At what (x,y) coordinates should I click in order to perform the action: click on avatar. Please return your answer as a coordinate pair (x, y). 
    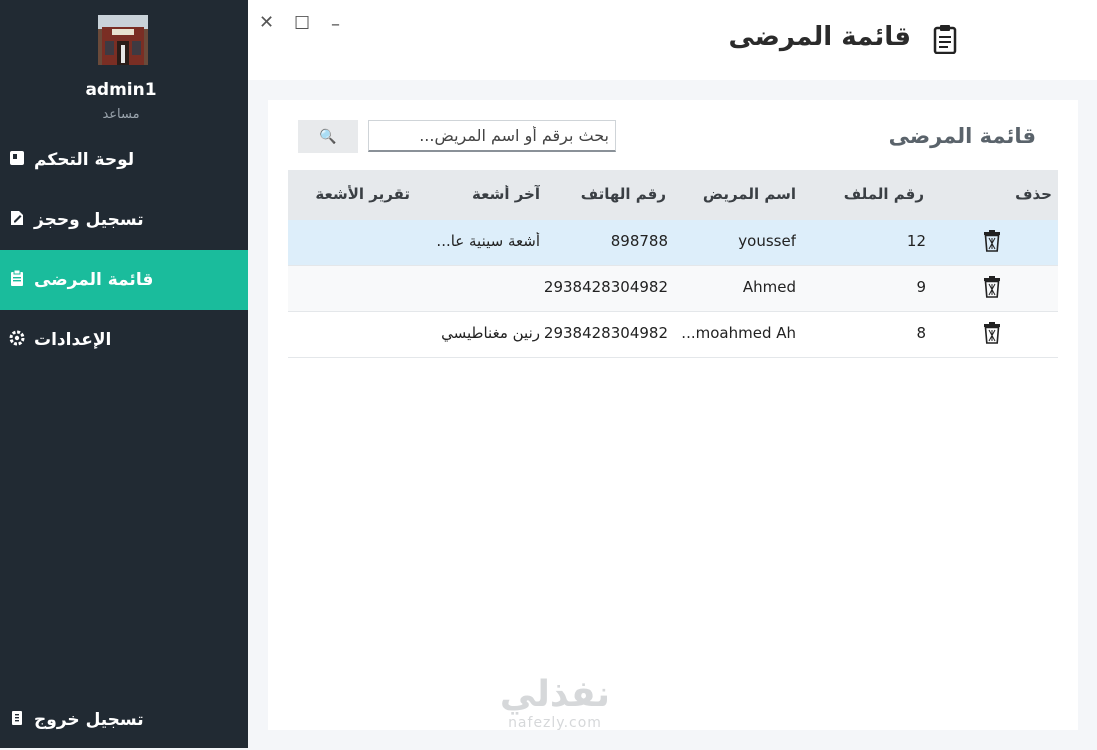
    Looking at the image, I should click on (123, 40).